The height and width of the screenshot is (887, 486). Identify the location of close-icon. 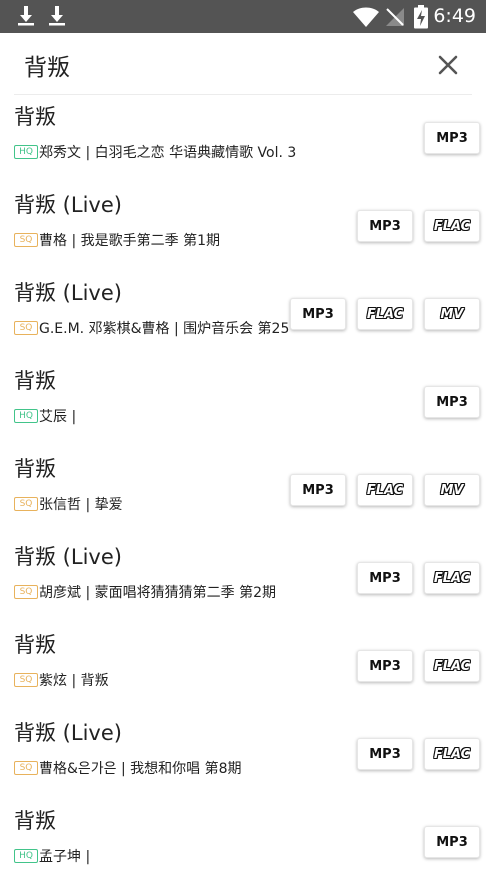
(448, 65).